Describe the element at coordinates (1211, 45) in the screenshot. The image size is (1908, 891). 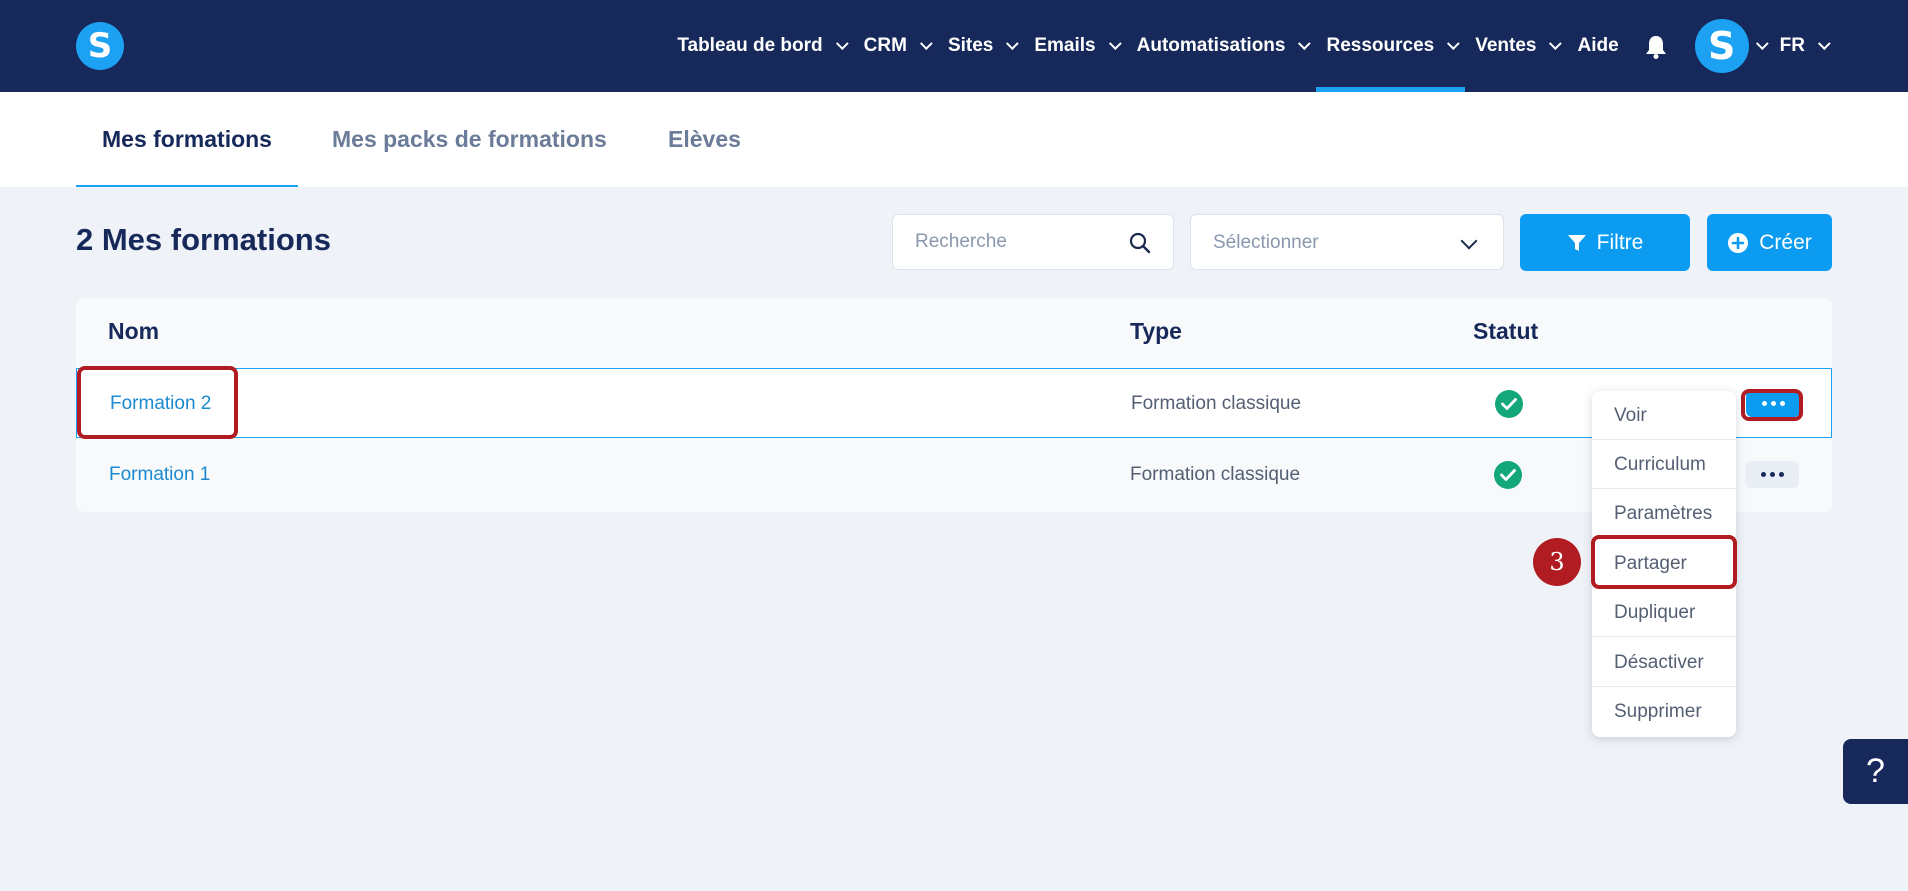
I see `nav-item-label: Automatisations` at that location.